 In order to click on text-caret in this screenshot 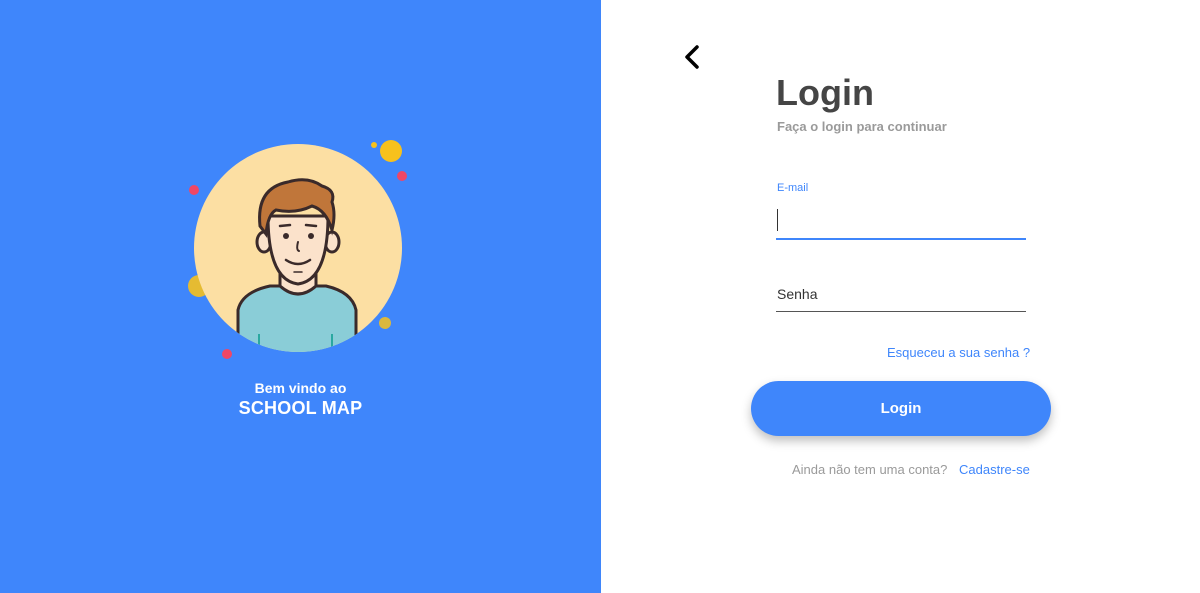, I will do `click(777, 220)`.